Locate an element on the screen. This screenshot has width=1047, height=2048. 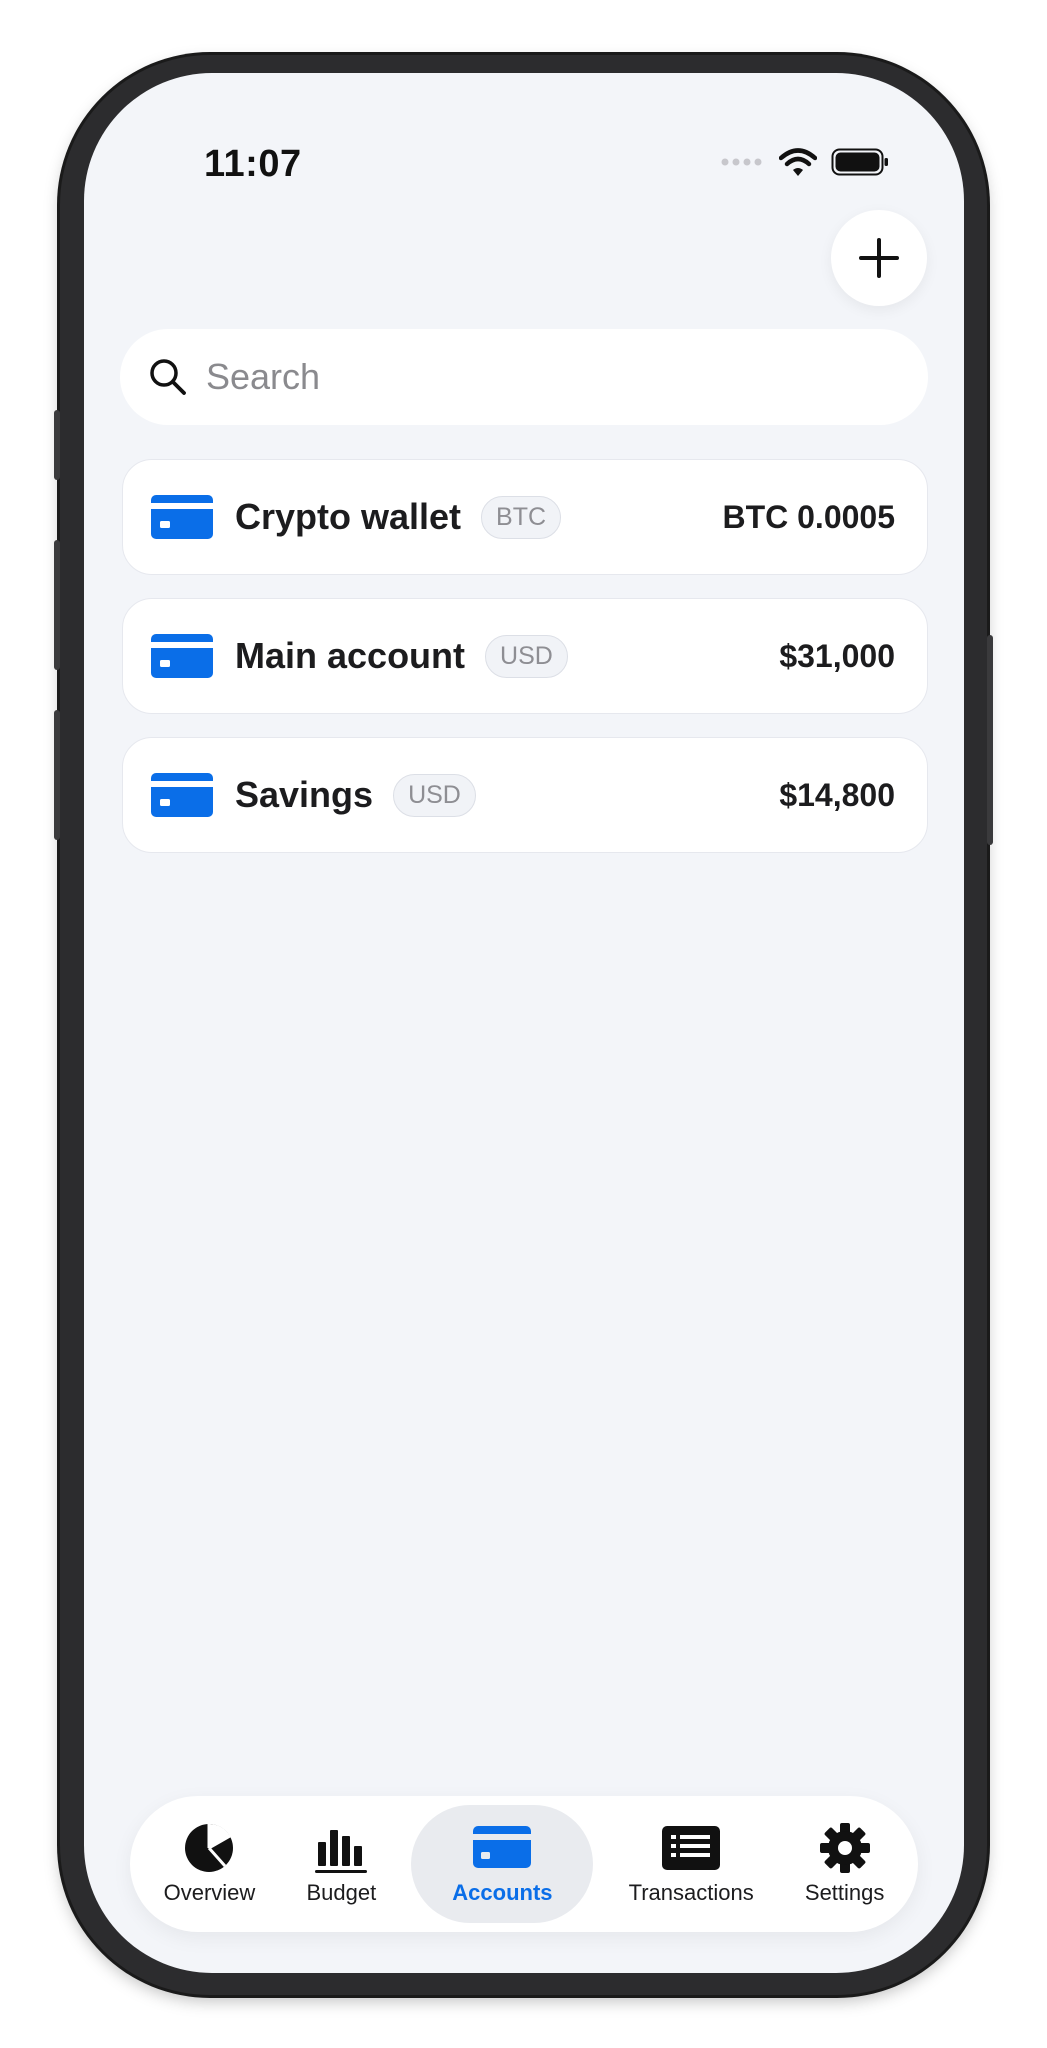
tab-label: Transactions is located at coordinates (691, 1892).